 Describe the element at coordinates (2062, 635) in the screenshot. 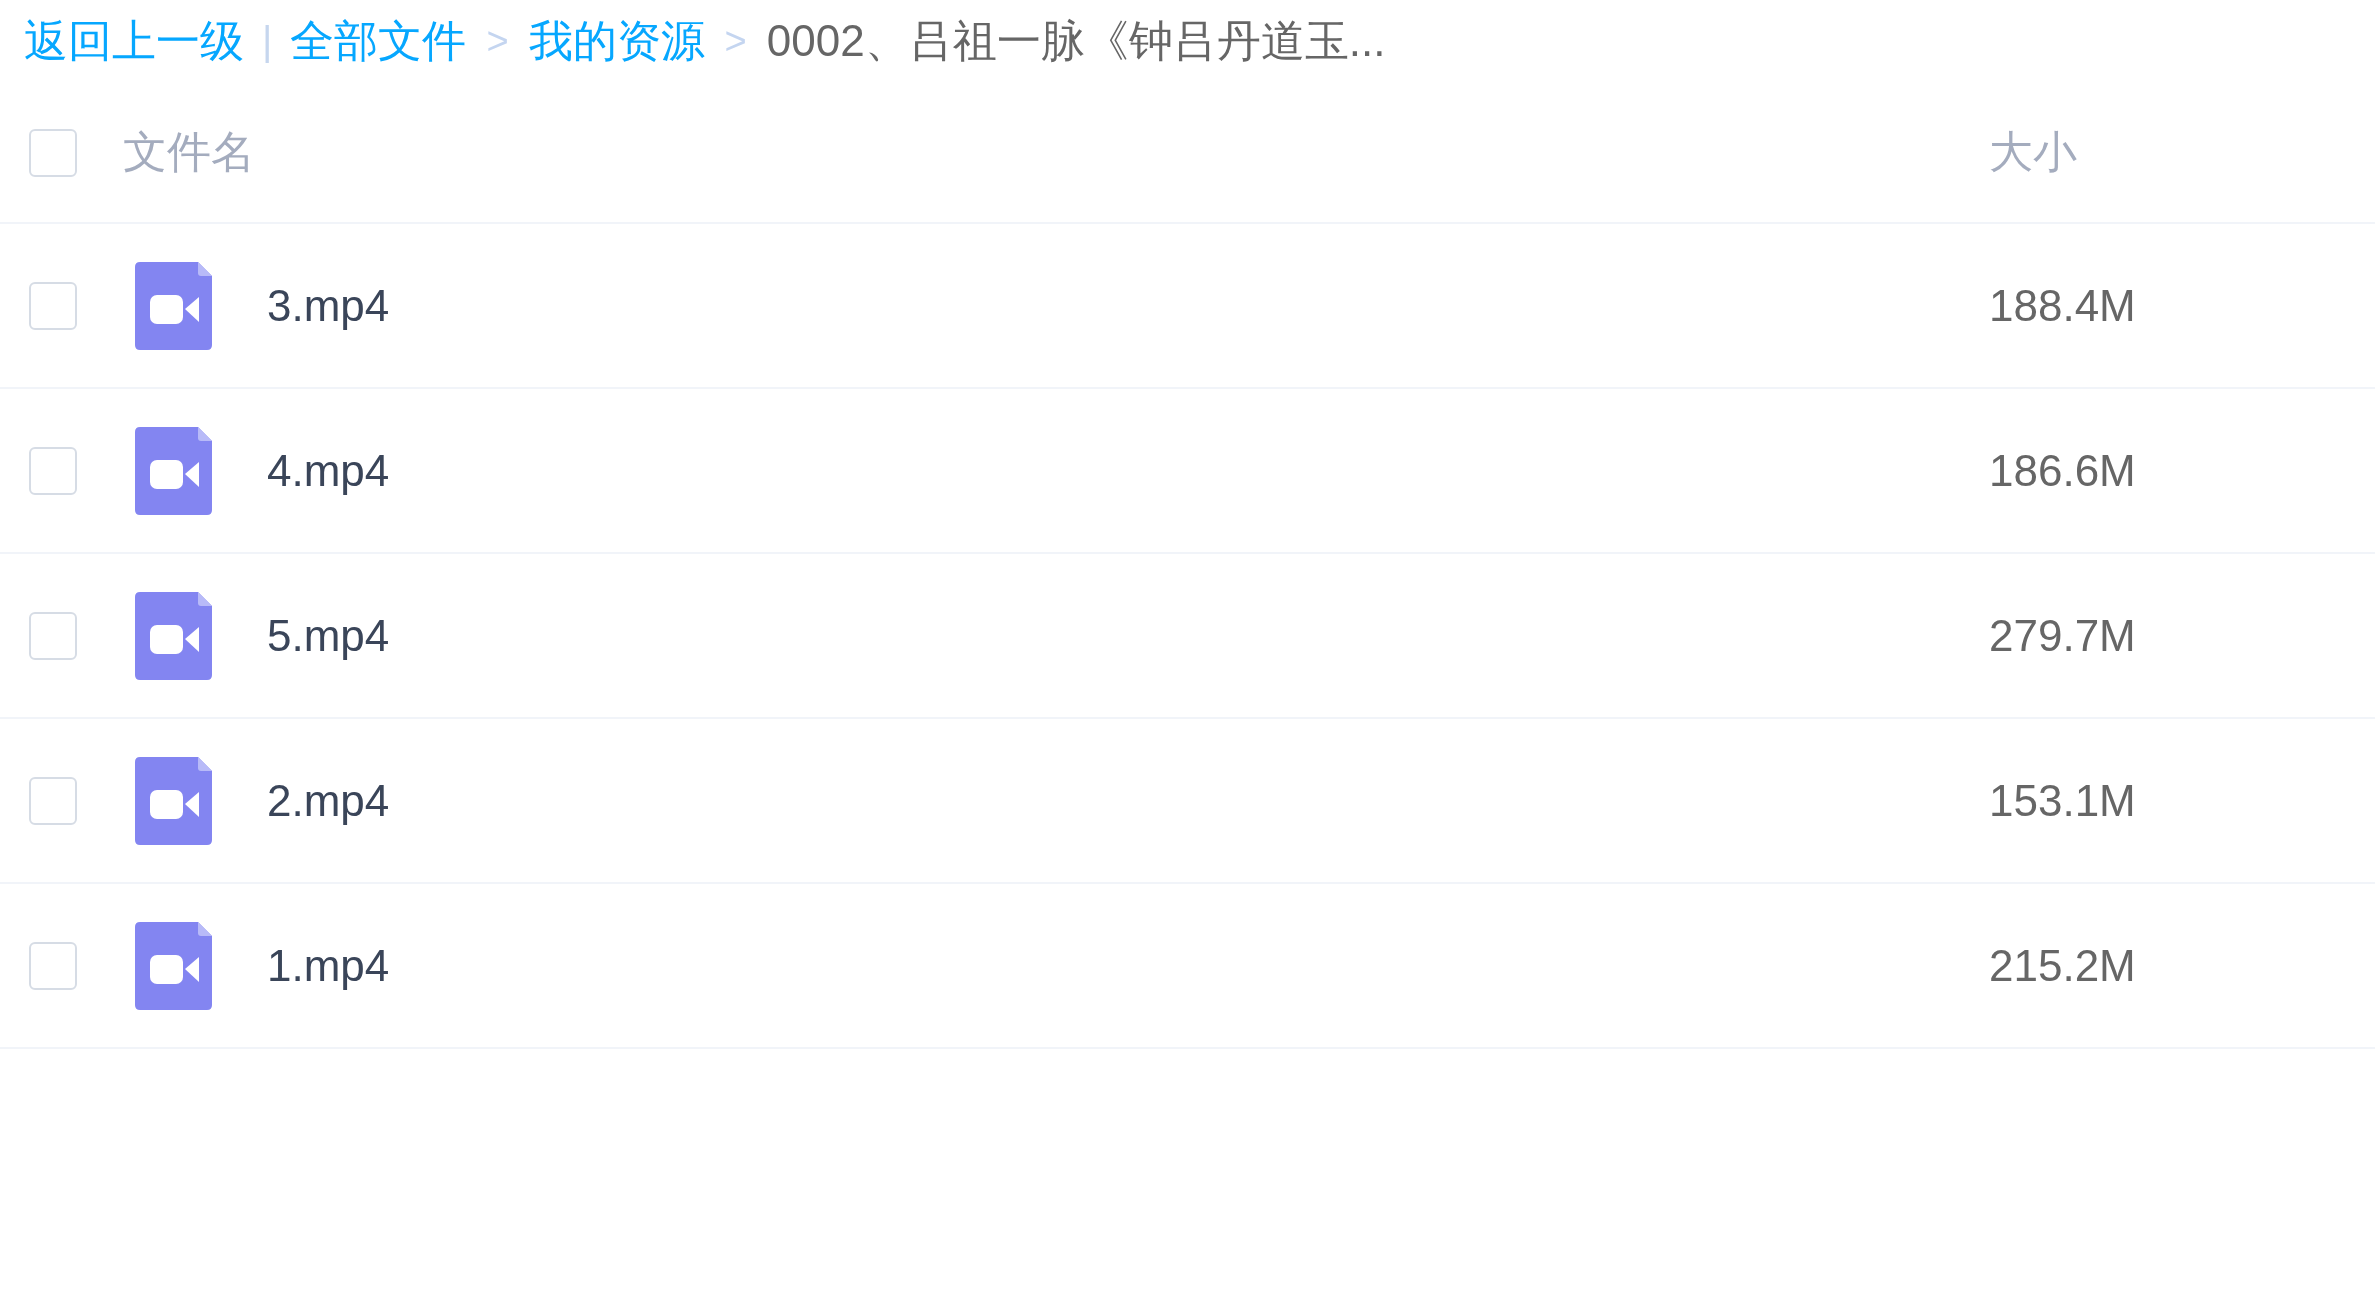

I see `file-size: 279.7M` at that location.